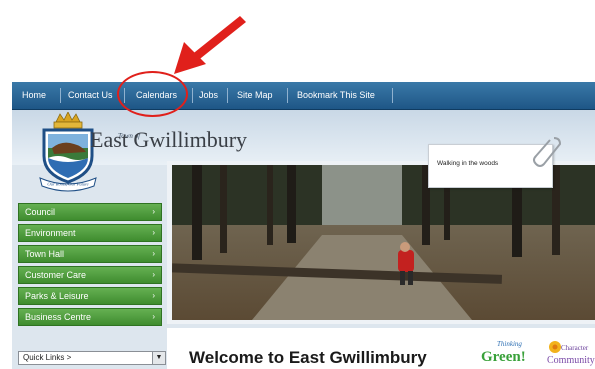  What do you see at coordinates (47, 357) in the screenshot?
I see `quick-links-label: Quick Links >` at bounding box center [47, 357].